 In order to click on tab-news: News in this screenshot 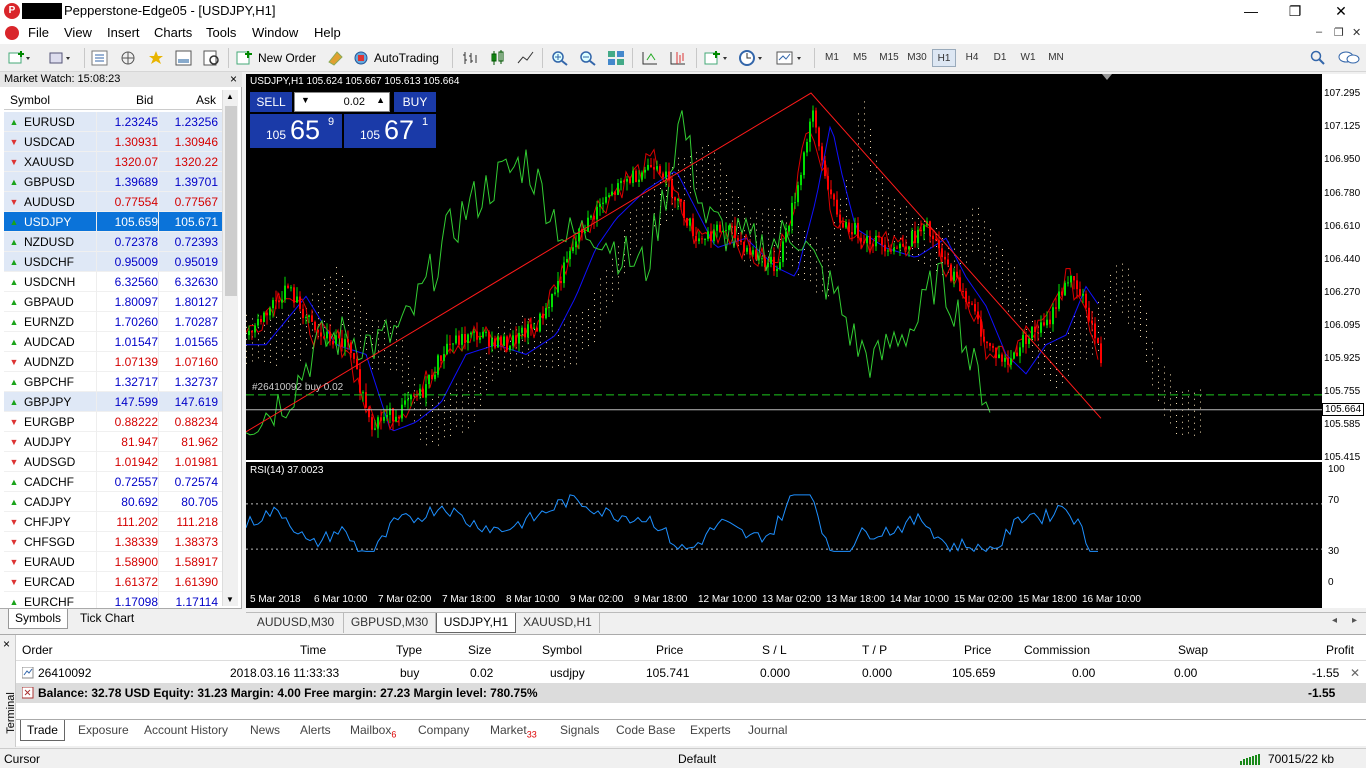, I will do `click(265, 730)`.